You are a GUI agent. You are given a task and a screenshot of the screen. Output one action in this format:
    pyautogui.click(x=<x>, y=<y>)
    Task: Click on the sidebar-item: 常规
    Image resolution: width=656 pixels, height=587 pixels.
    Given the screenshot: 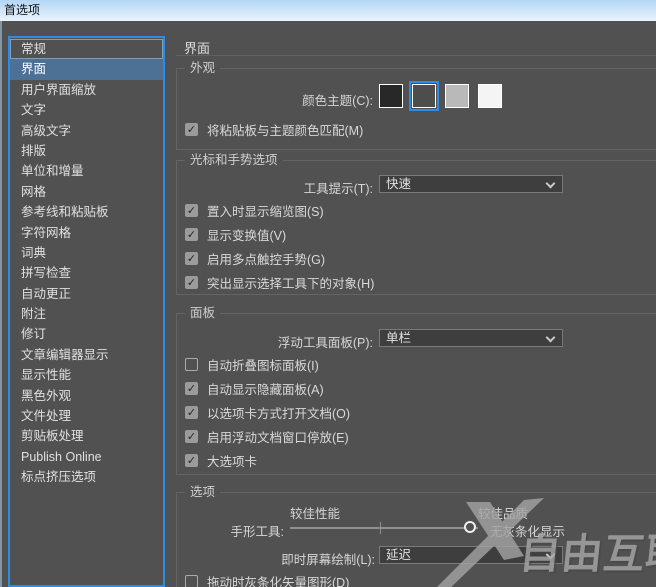 What is the action you would take?
    pyautogui.click(x=86, y=49)
    